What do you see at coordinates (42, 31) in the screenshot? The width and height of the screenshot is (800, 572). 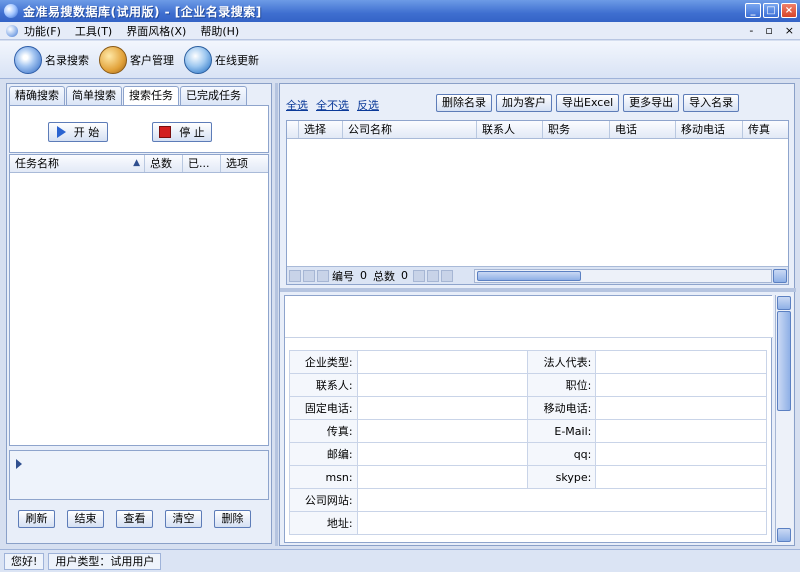 I see `menu-function: 功能(F)` at bounding box center [42, 31].